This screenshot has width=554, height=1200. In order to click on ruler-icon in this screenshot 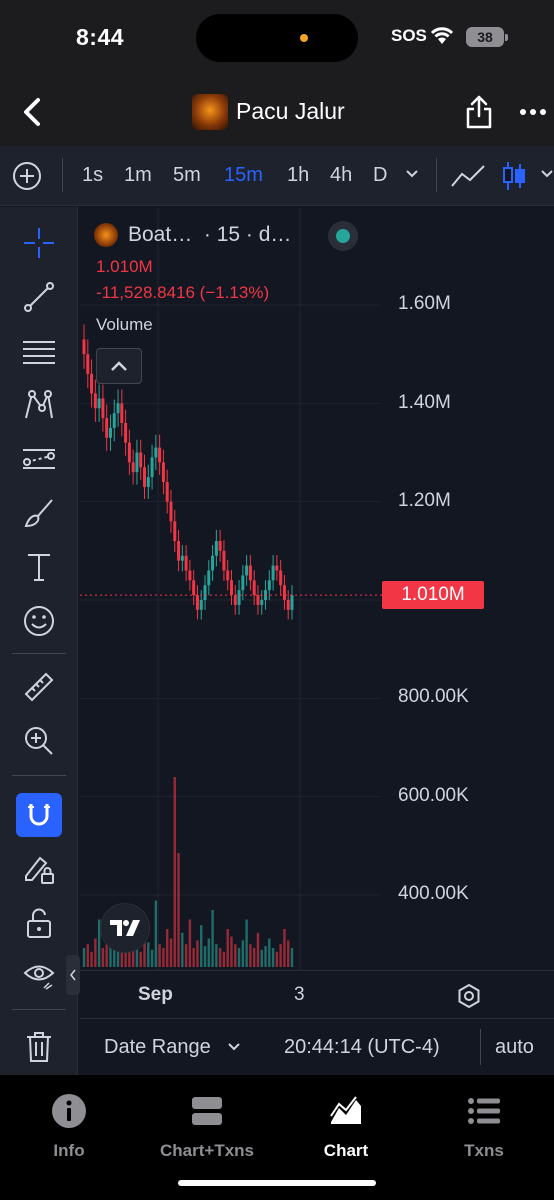, I will do `click(39, 687)`.